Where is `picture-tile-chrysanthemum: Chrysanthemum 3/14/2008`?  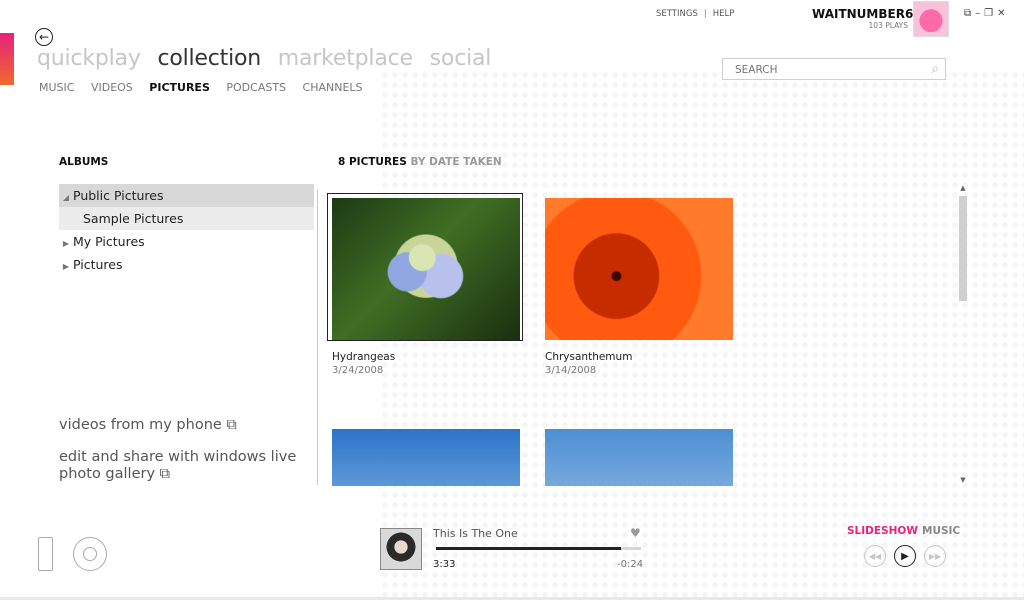 picture-tile-chrysanthemum: Chrysanthemum 3/14/2008 is located at coordinates (639, 287).